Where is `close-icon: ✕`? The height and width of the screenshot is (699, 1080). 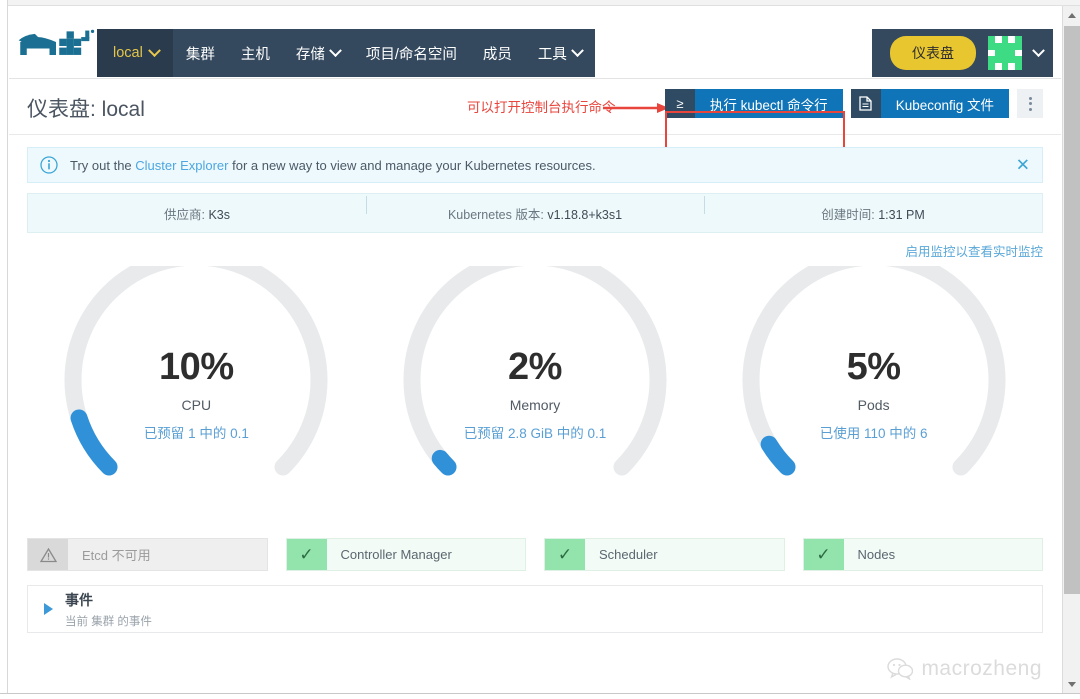 close-icon: ✕ is located at coordinates (1023, 165).